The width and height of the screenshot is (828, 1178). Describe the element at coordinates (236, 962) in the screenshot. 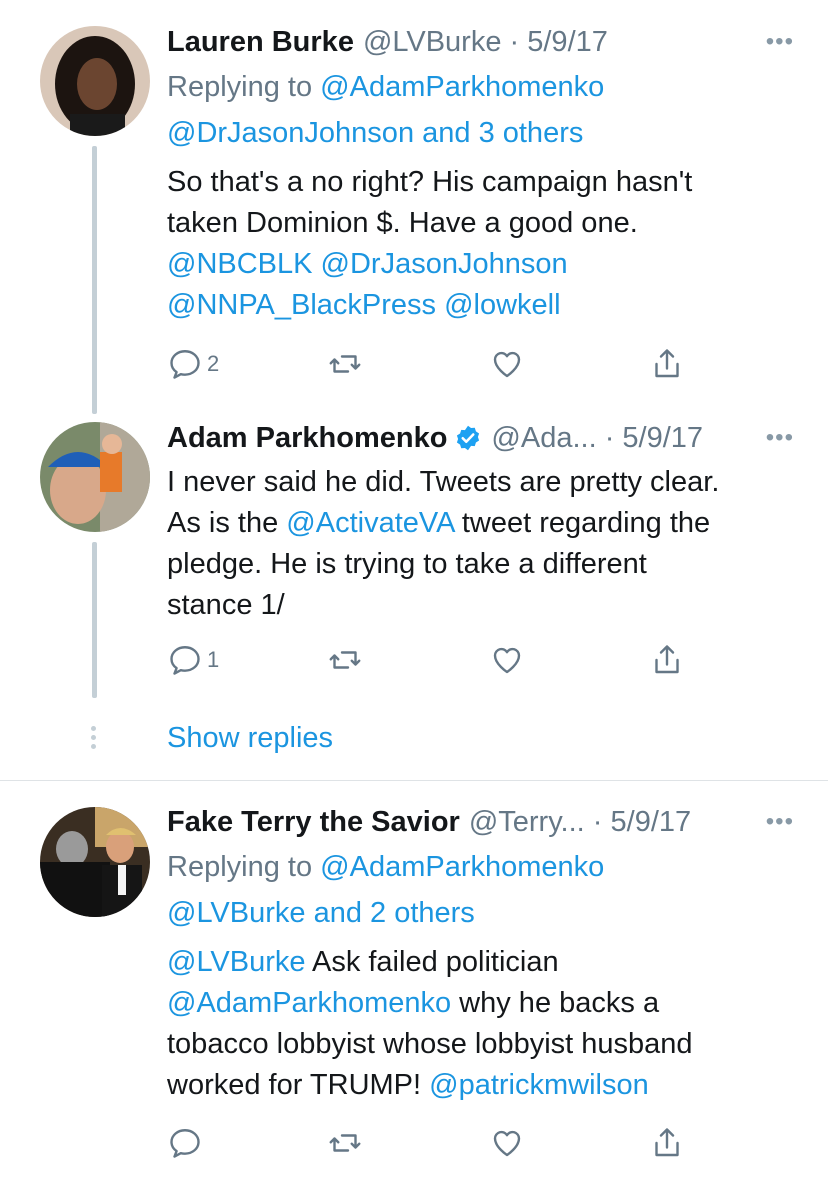

I see `mention-link: @LVBurke` at that location.